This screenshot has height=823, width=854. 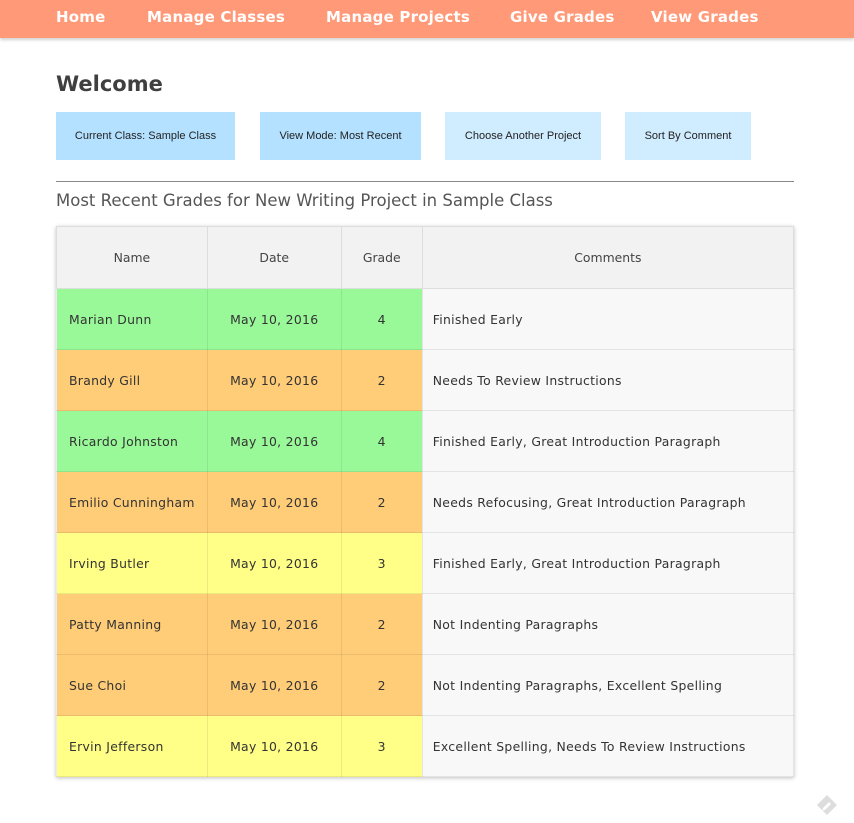 I want to click on nav-give-grades-link: Give Grades, so click(x=562, y=17).